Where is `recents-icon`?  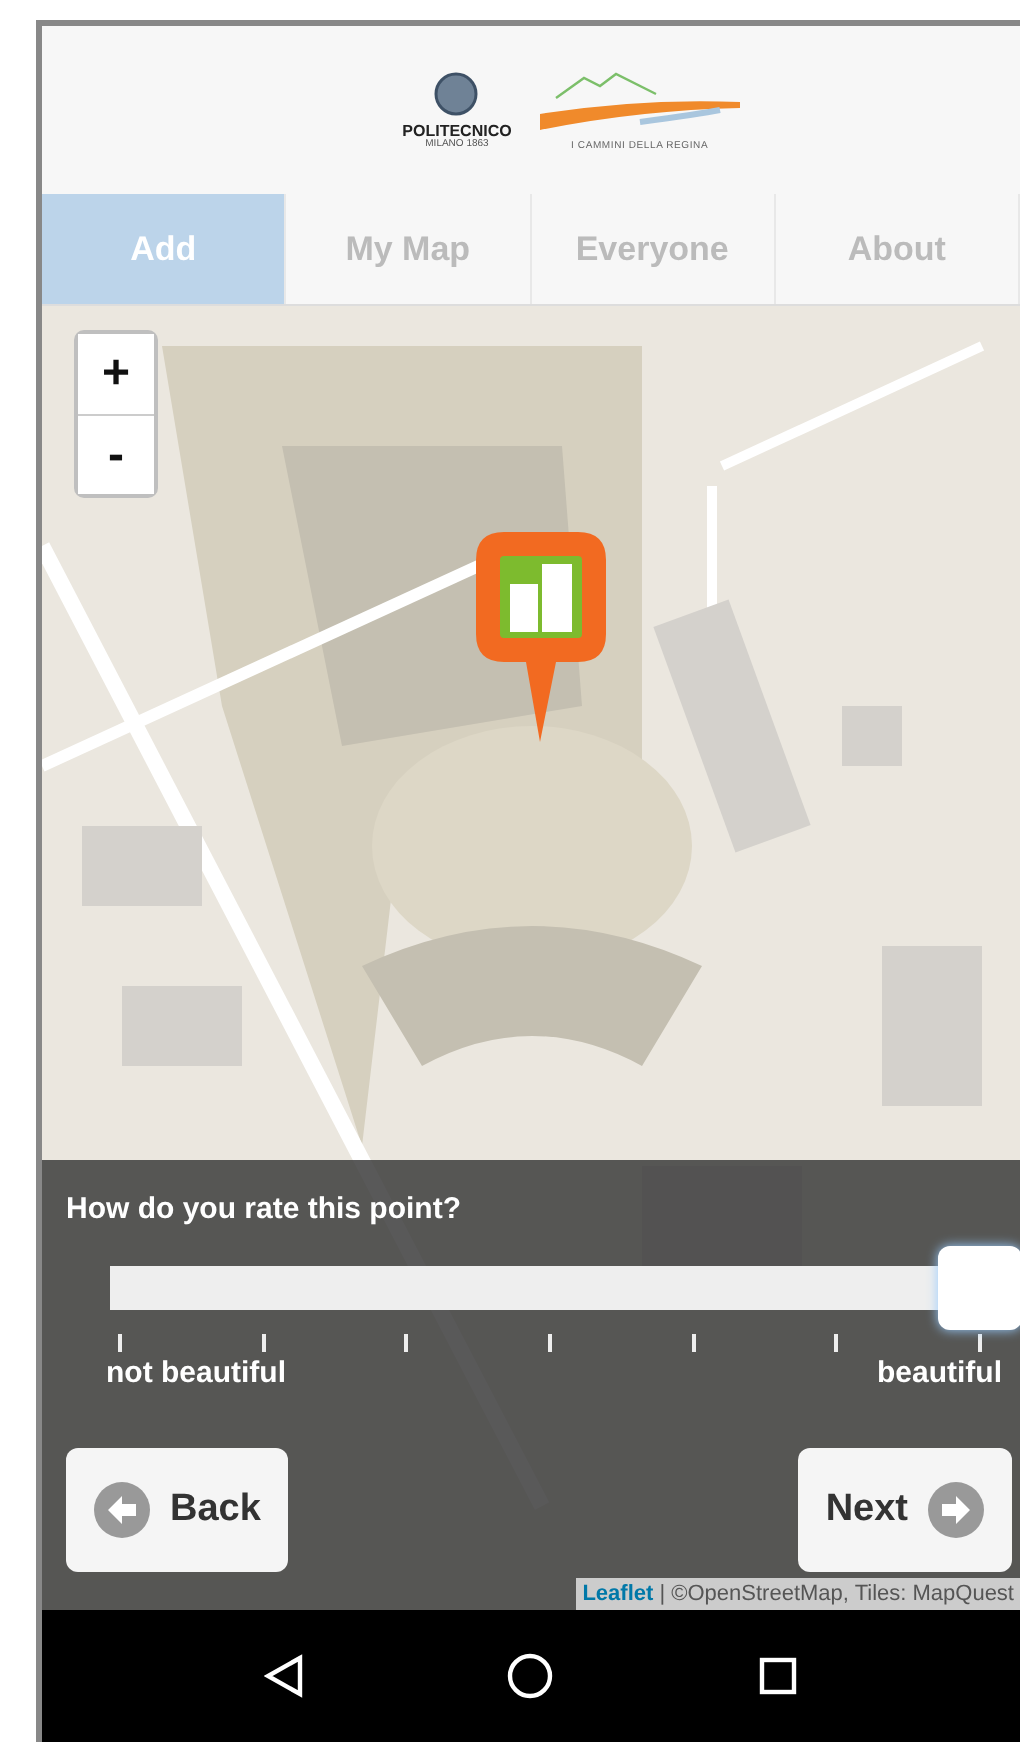
recents-icon is located at coordinates (778, 1676).